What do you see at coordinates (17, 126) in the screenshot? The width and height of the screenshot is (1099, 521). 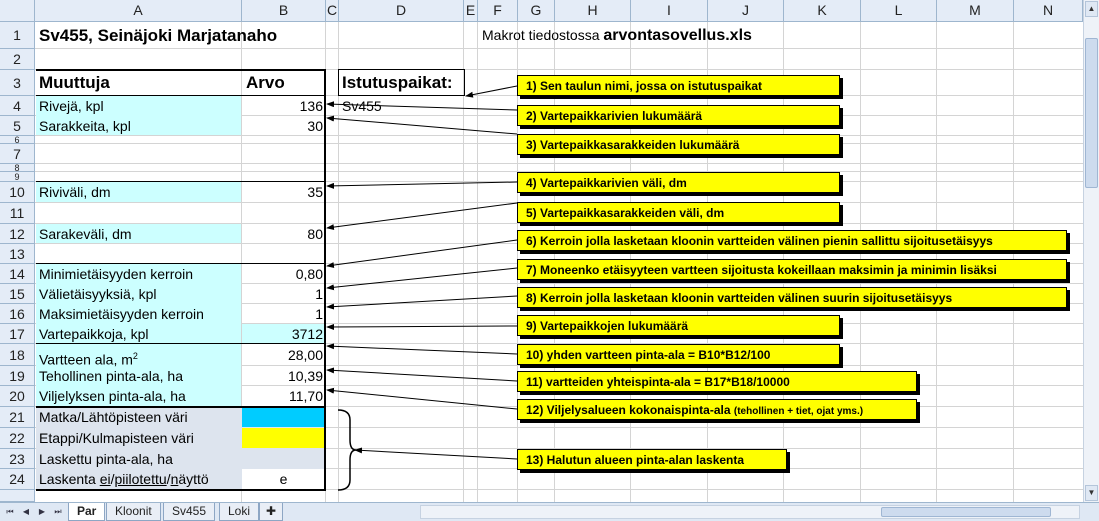 I see `row-header-5: 5` at bounding box center [17, 126].